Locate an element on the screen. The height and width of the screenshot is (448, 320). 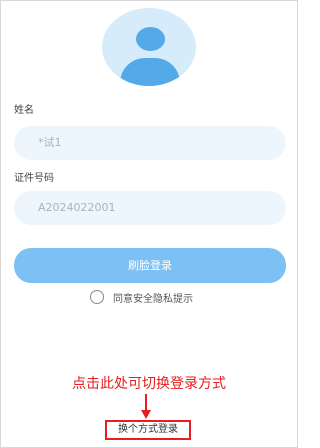
privacy-agreement: 同意安全隐私提示 is located at coordinates (141, 297).